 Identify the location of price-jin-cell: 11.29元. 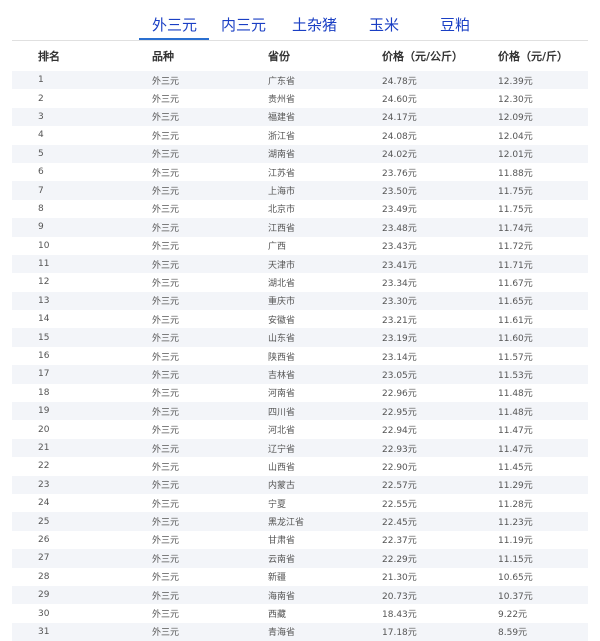
(543, 484).